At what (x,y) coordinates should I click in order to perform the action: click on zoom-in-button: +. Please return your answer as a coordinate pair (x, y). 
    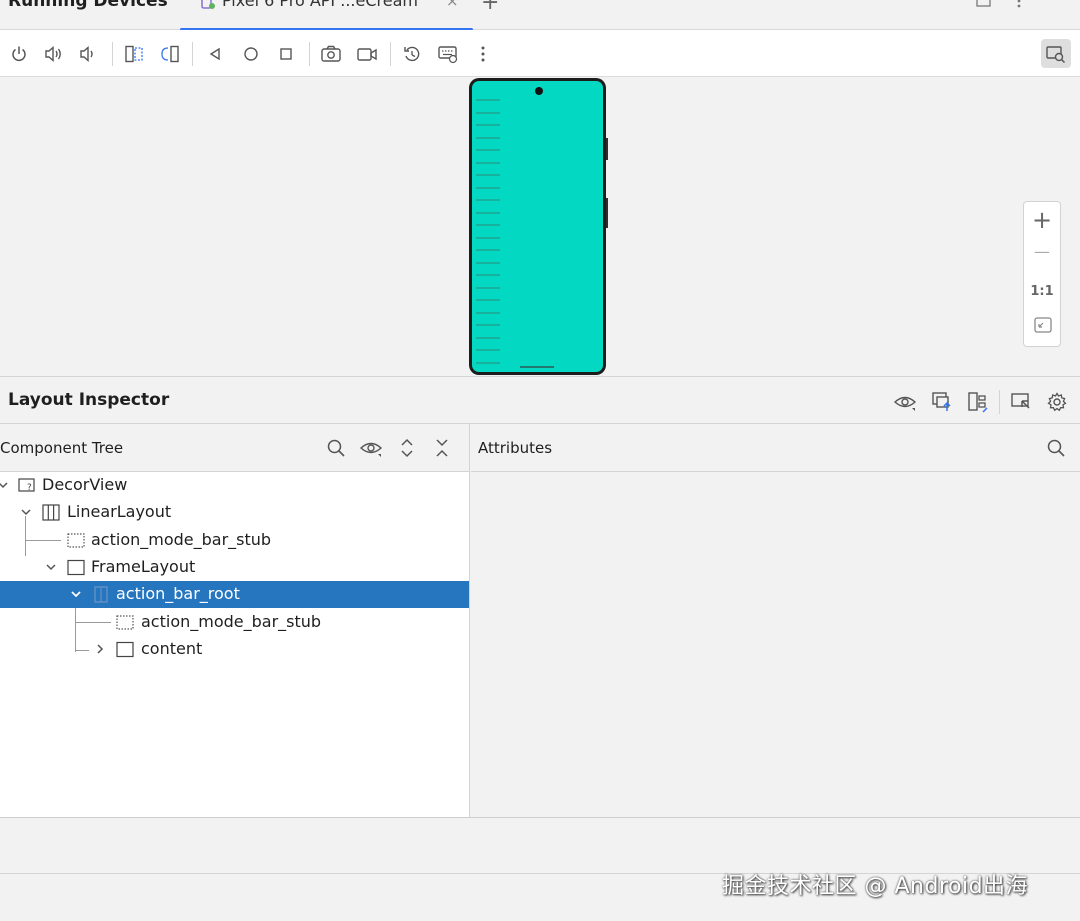
    Looking at the image, I should click on (1042, 220).